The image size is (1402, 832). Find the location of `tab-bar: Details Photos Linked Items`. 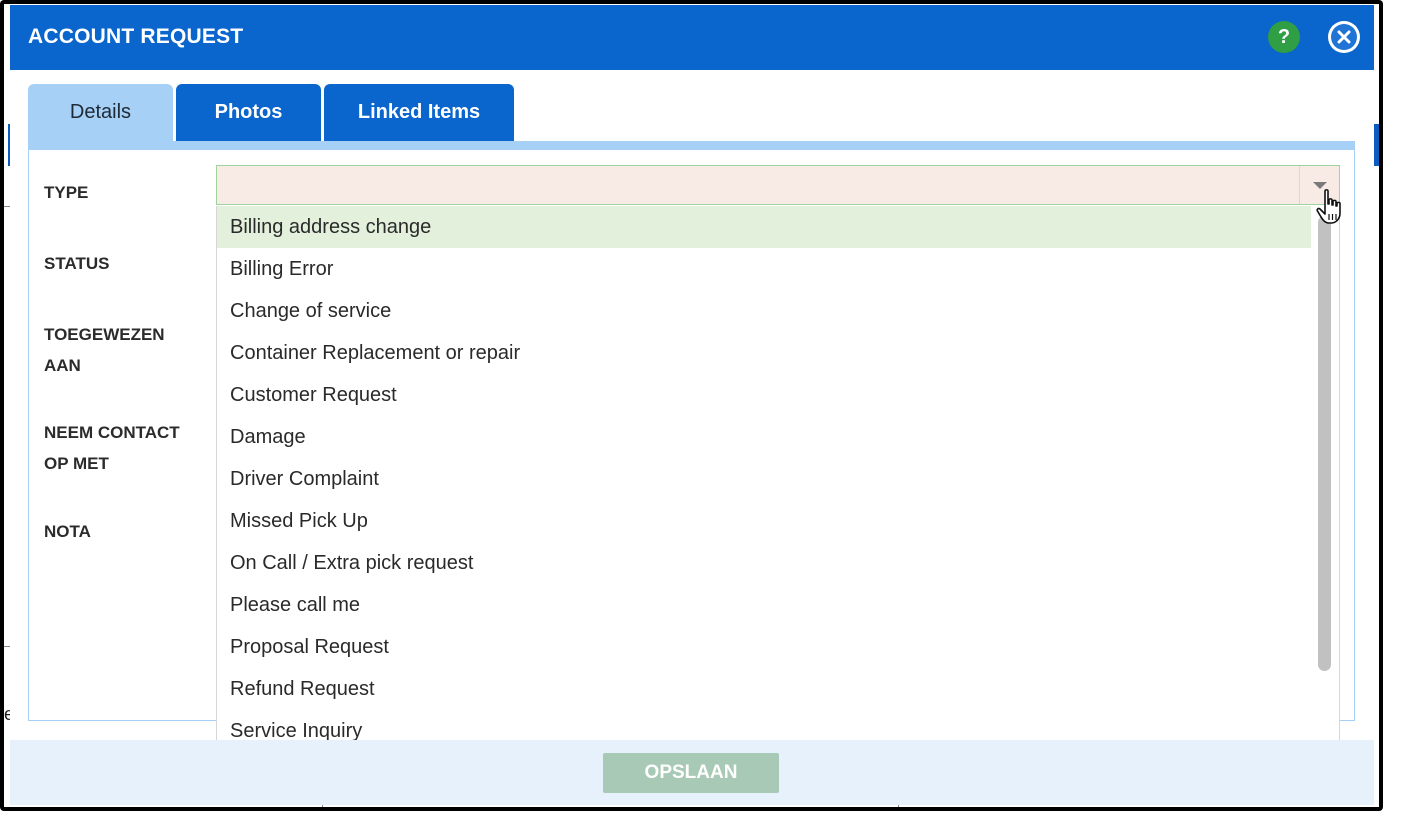

tab-bar: Details Photos Linked Items is located at coordinates (272, 112).